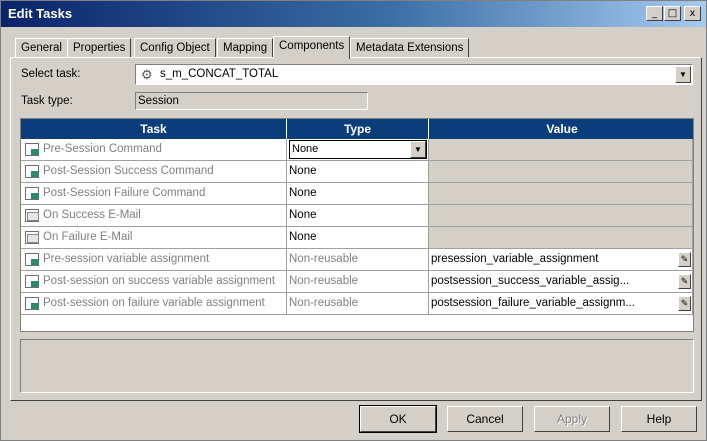  What do you see at coordinates (398, 419) in the screenshot?
I see `ok-button: OK` at bounding box center [398, 419].